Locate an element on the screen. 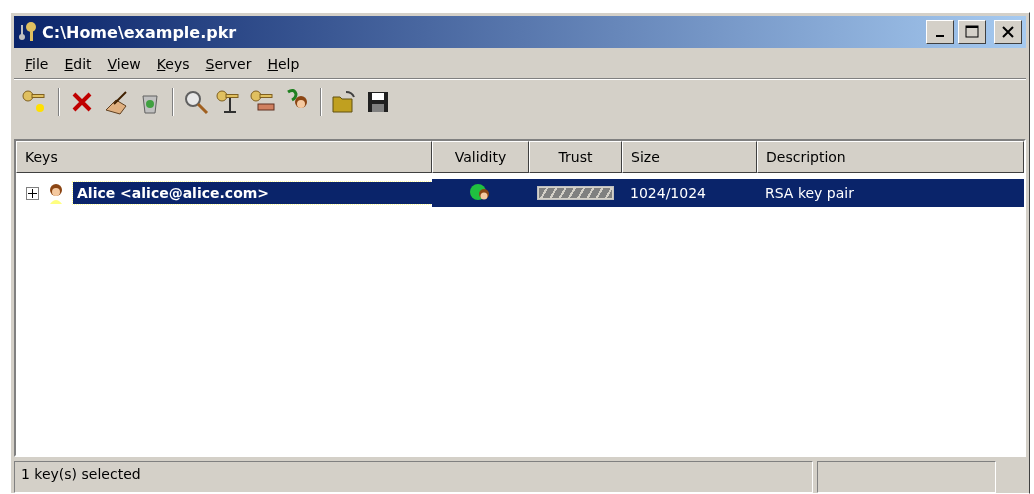 This screenshot has height=494, width=1034. menu-item: Server is located at coordinates (228, 64).